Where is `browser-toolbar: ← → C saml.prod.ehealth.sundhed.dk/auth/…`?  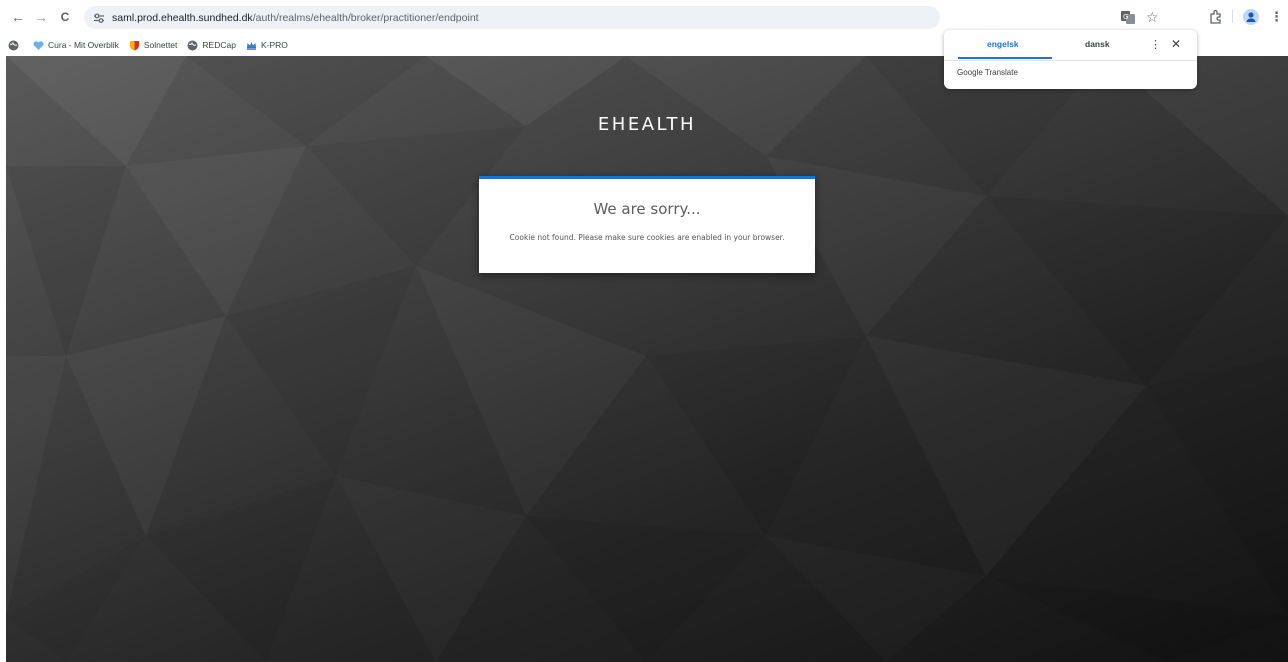
browser-toolbar: ← → C saml.prod.ehealth.sundhed.dk/auth/… is located at coordinates (644, 17).